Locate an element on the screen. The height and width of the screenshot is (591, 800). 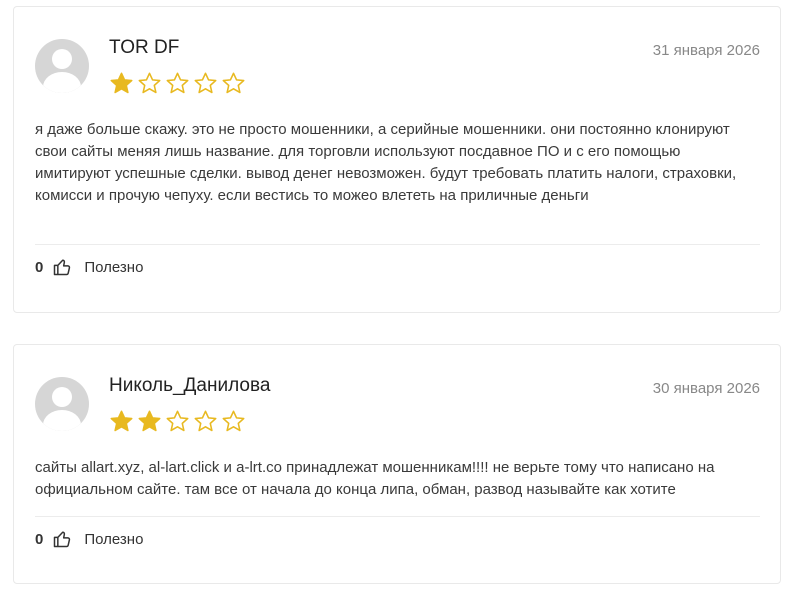
review-date: 30 января 2026 is located at coordinates (706, 388).